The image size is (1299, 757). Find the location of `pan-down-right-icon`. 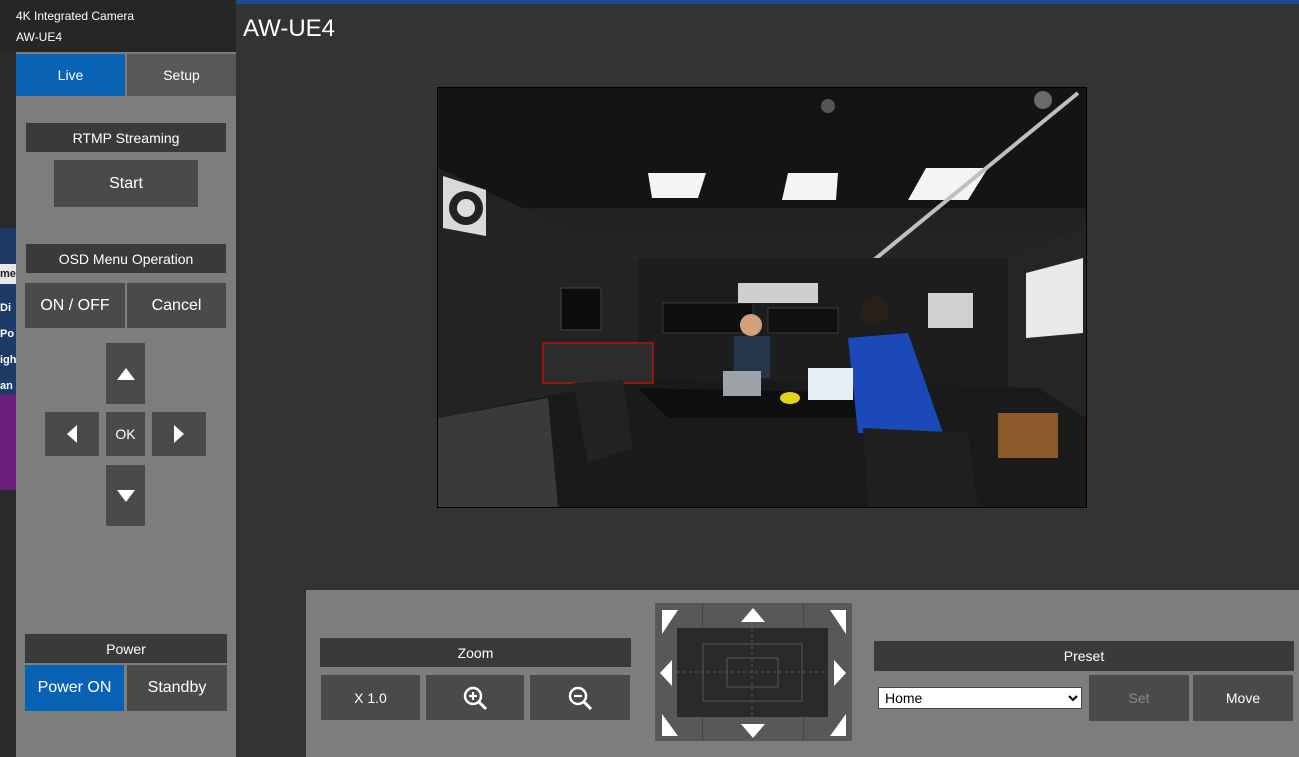

pan-down-right-icon is located at coordinates (838, 725).